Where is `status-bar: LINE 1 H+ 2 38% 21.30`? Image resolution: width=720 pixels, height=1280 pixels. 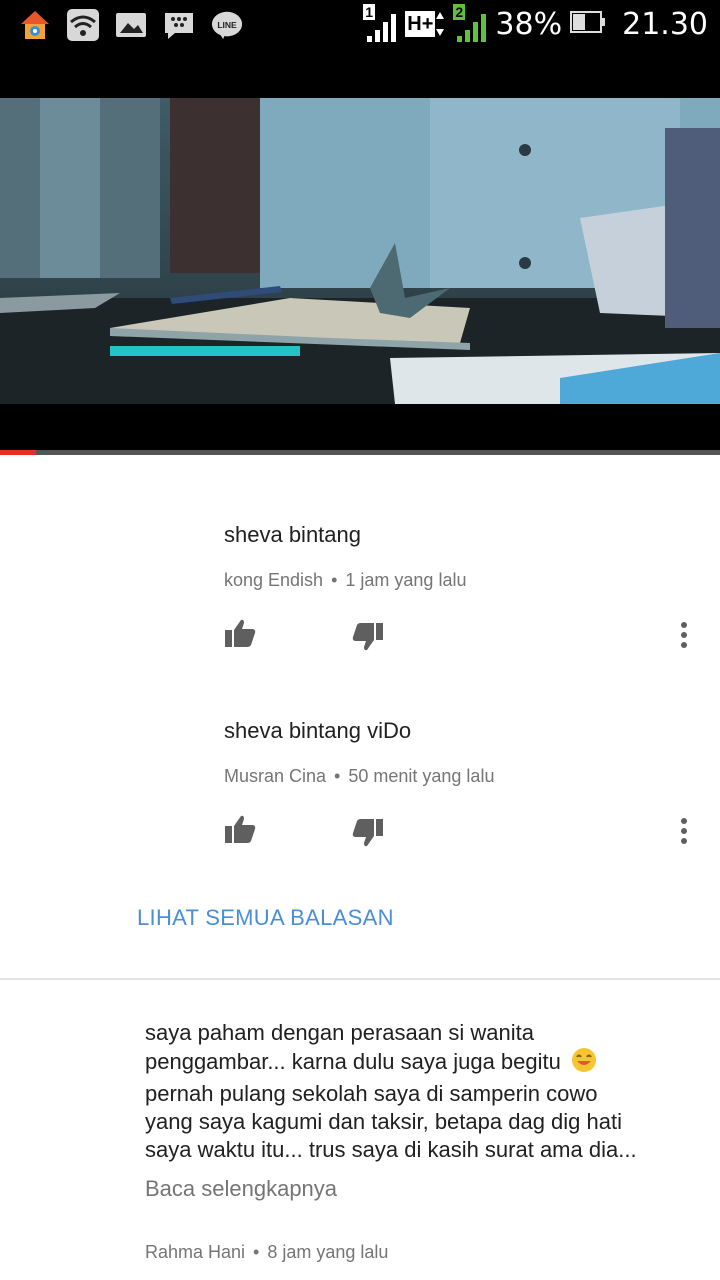
status-bar: LINE 1 H+ 2 38% 21.30 is located at coordinates (360, 25).